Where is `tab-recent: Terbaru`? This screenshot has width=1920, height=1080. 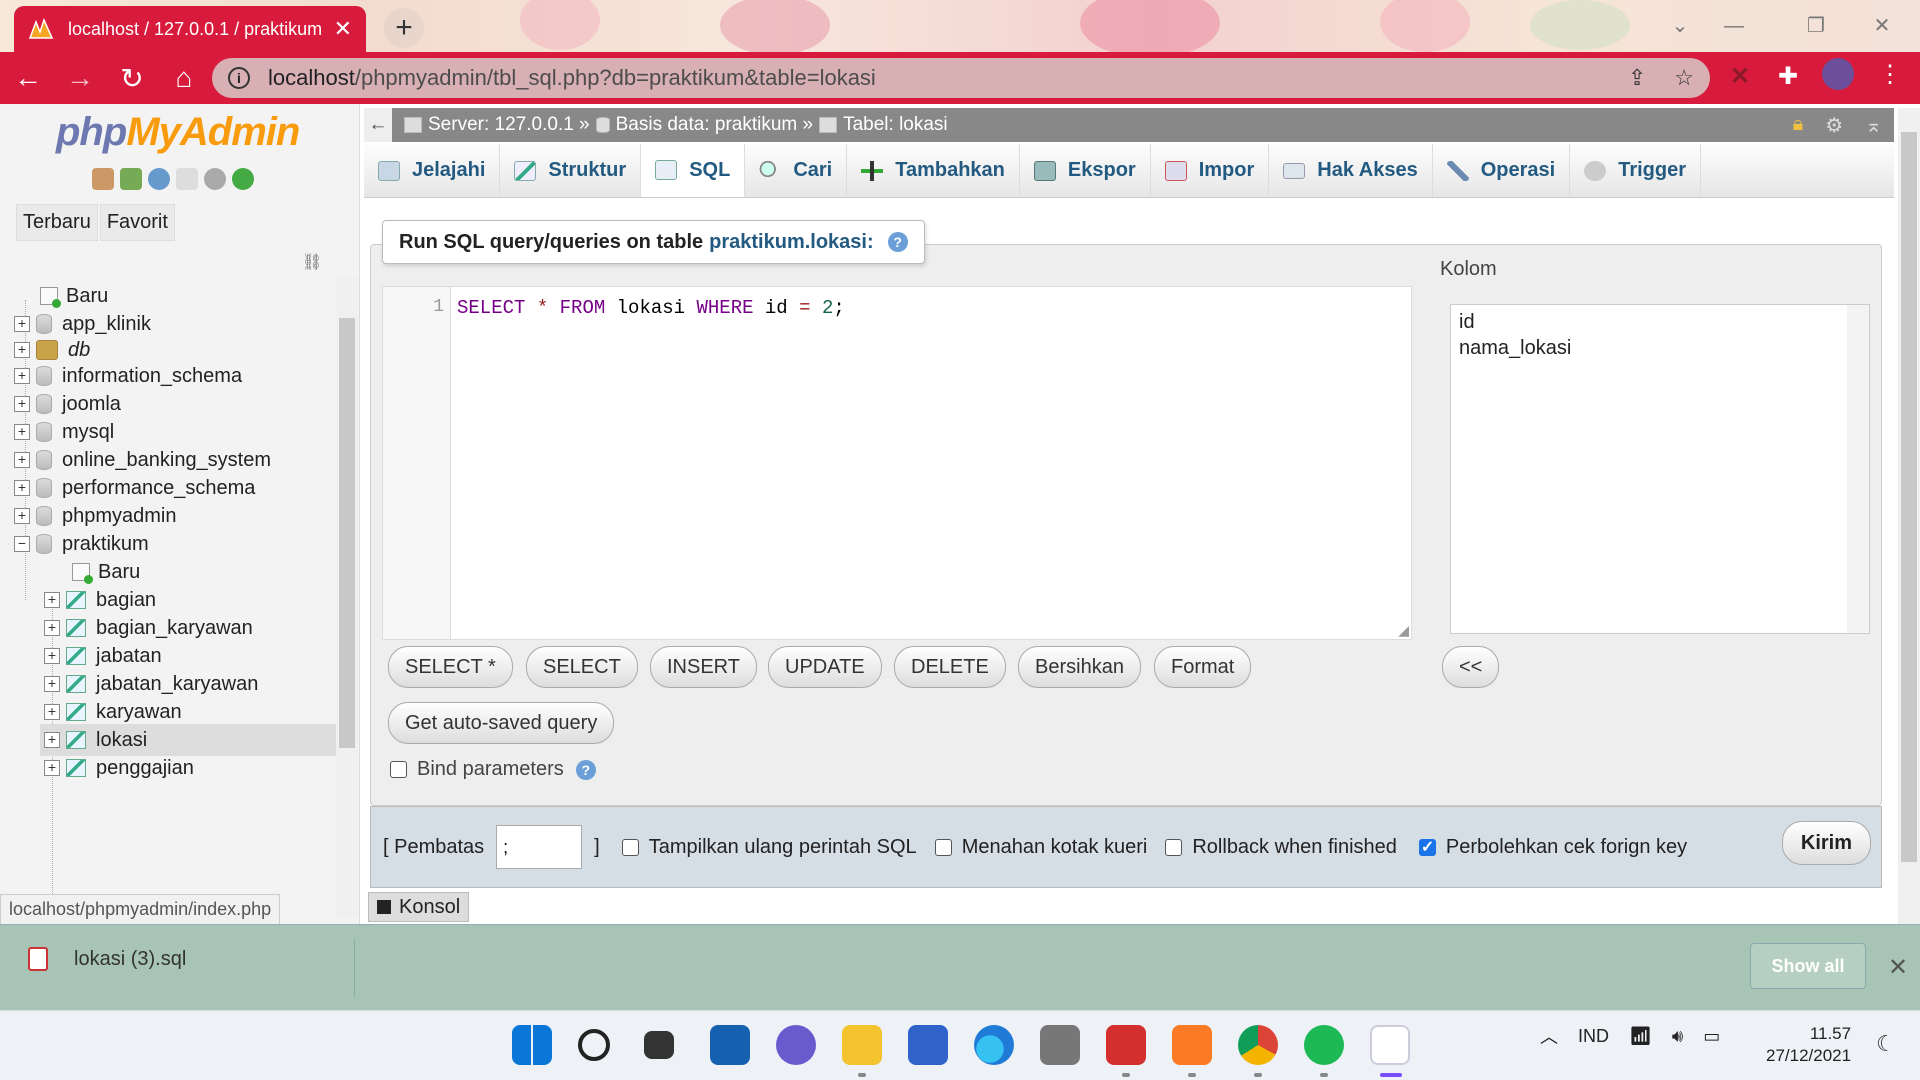
tab-recent: Terbaru is located at coordinates (57, 222).